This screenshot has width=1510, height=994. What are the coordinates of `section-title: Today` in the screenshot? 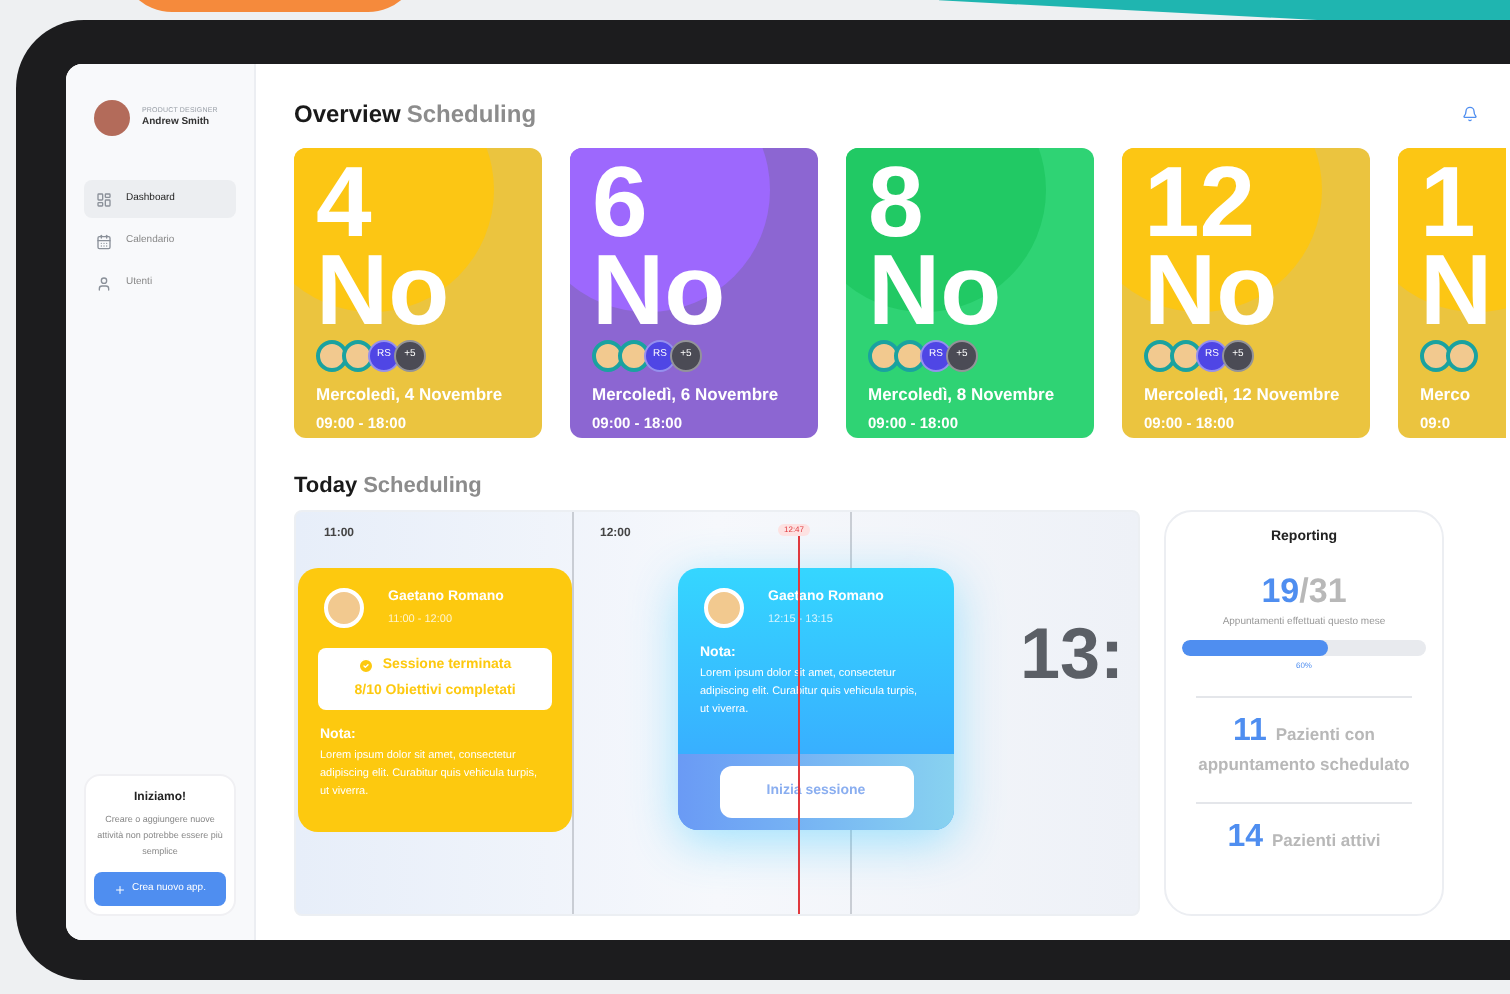 It's located at (326, 486).